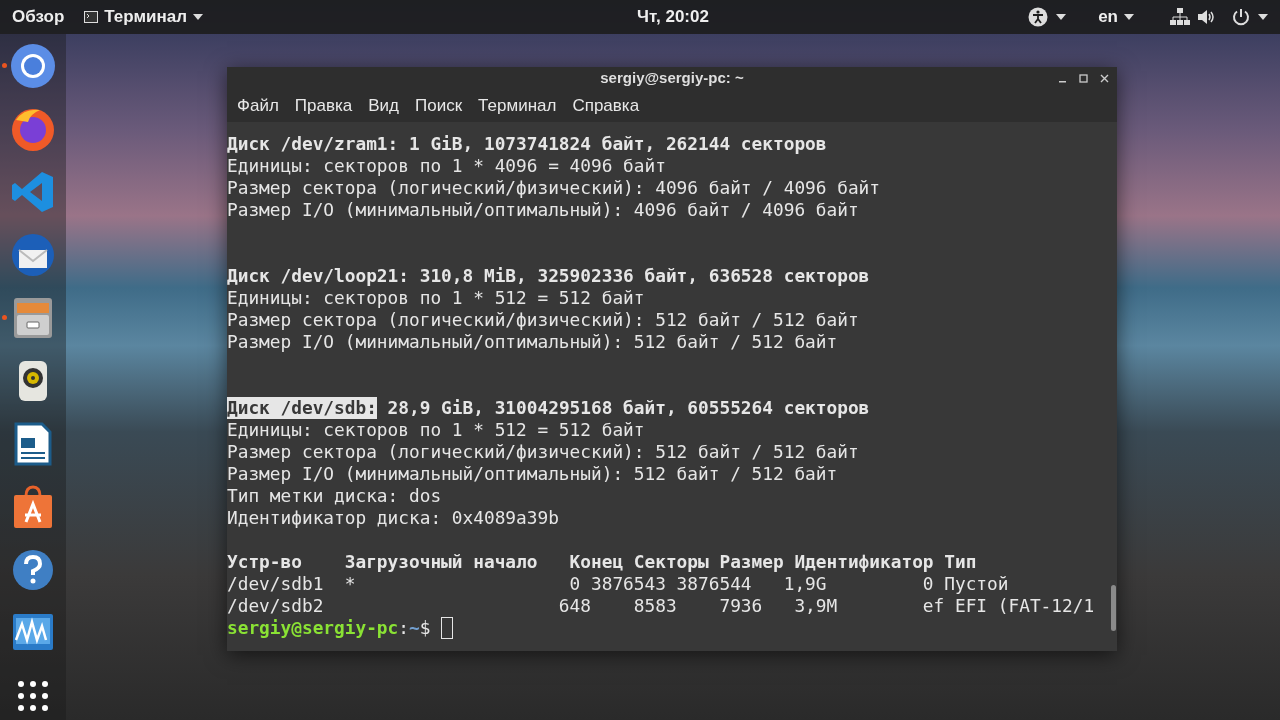  Describe the element at coordinates (1241, 17) in the screenshot. I see `power-icon` at that location.